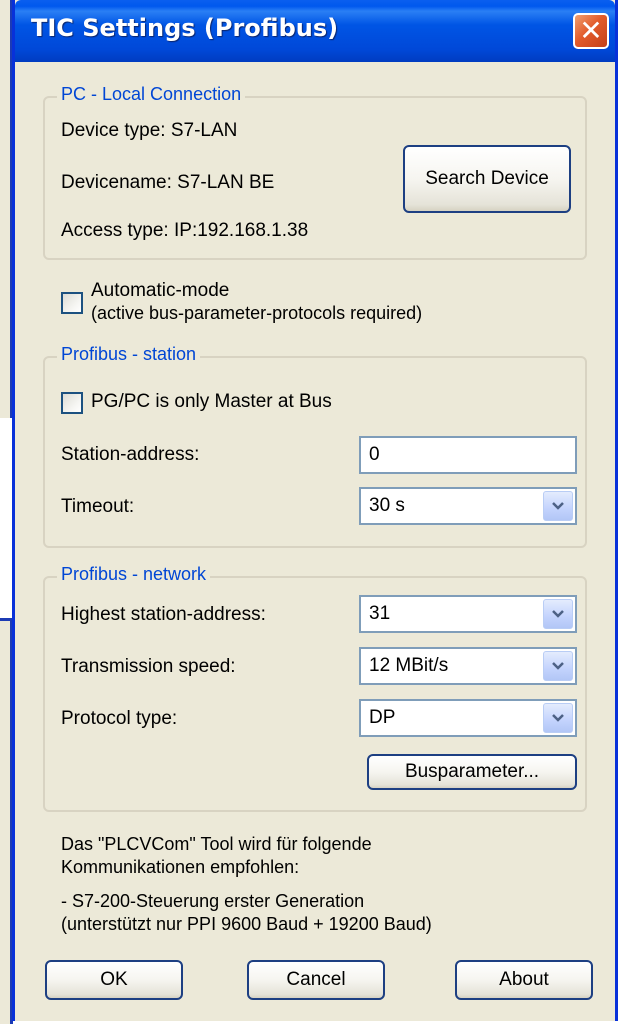 This screenshot has width=618, height=1024. I want to click on ok-button: OK, so click(114, 980).